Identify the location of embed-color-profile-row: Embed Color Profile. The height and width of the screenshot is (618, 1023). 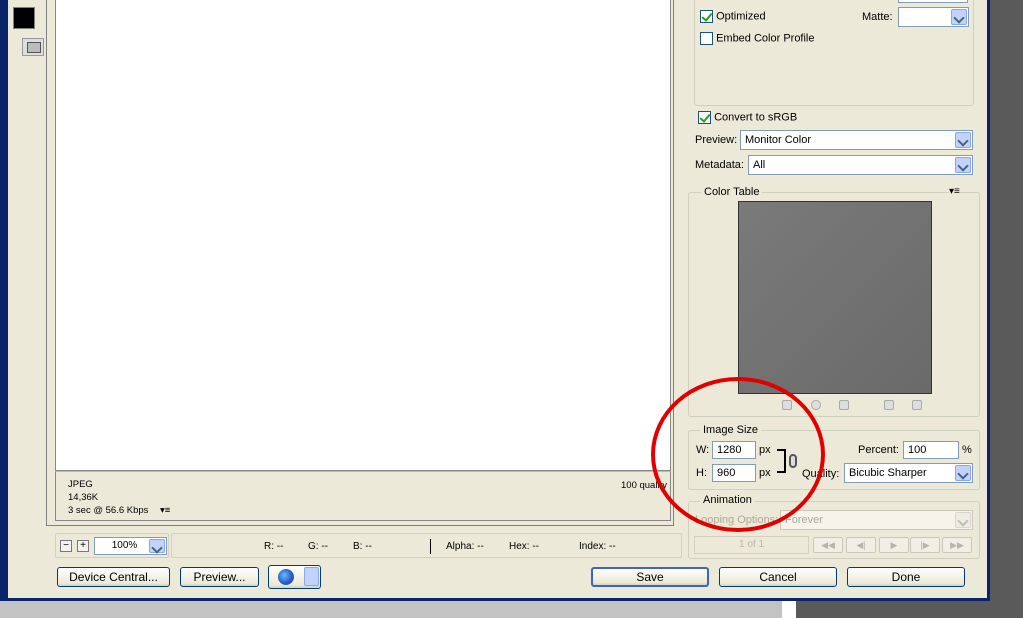
(757, 38).